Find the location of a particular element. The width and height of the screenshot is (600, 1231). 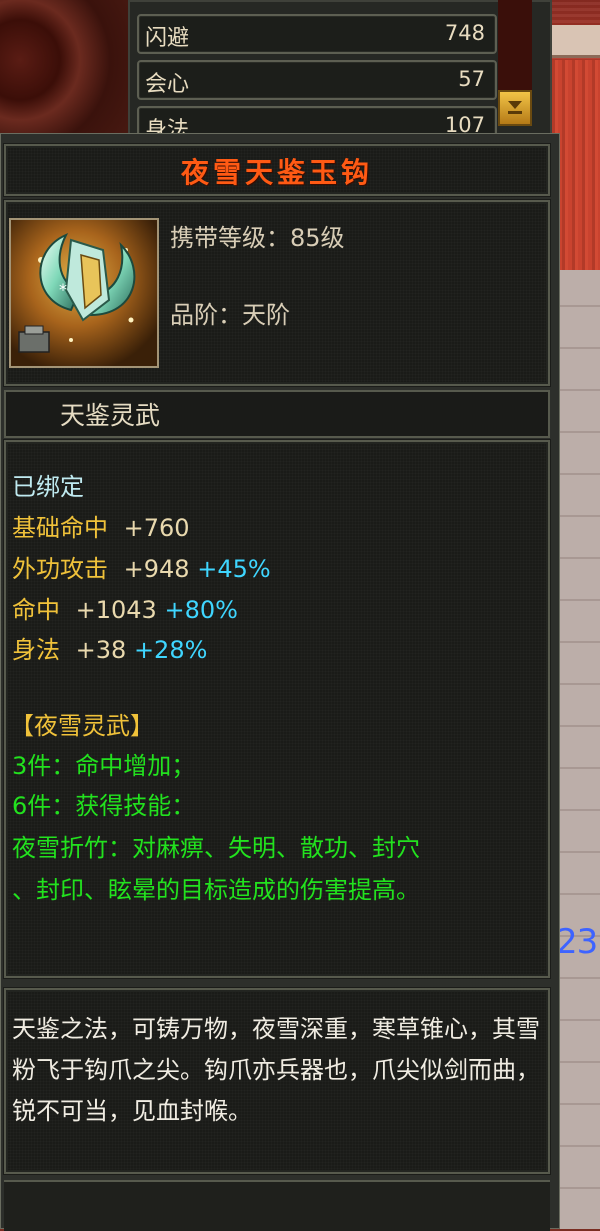

item-icon: * is located at coordinates (84, 293).